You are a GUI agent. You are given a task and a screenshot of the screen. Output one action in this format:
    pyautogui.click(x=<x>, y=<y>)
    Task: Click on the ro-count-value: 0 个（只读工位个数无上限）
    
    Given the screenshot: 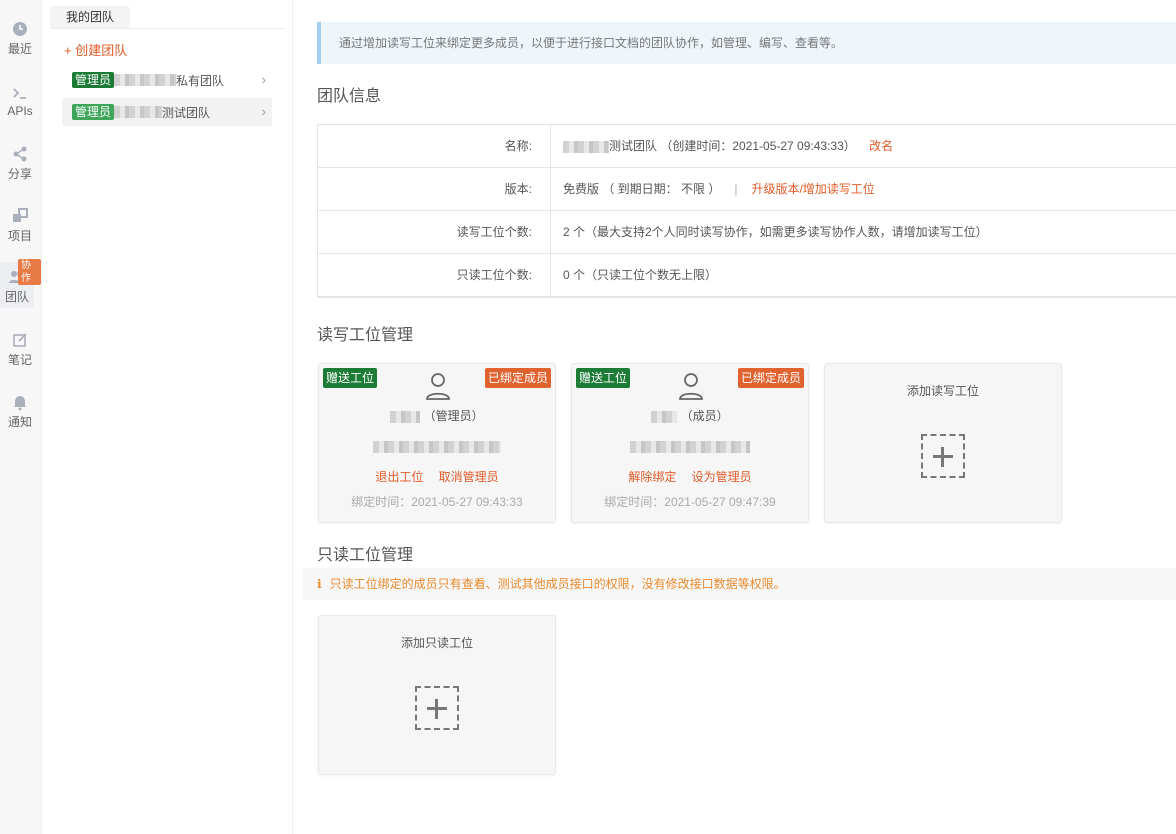 What is the action you would take?
    pyautogui.click(x=640, y=275)
    